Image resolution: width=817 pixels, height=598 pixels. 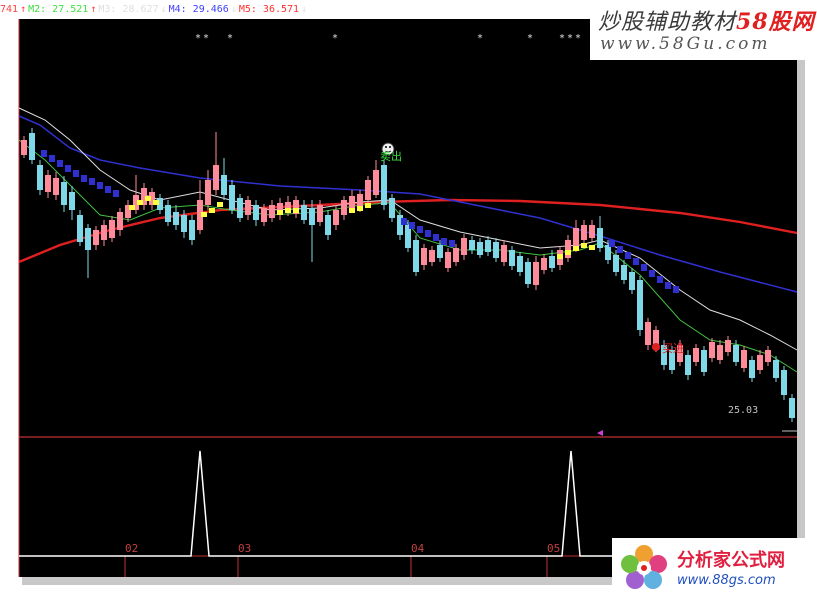 I want to click on buy-dot-icon, so click(x=656, y=347).